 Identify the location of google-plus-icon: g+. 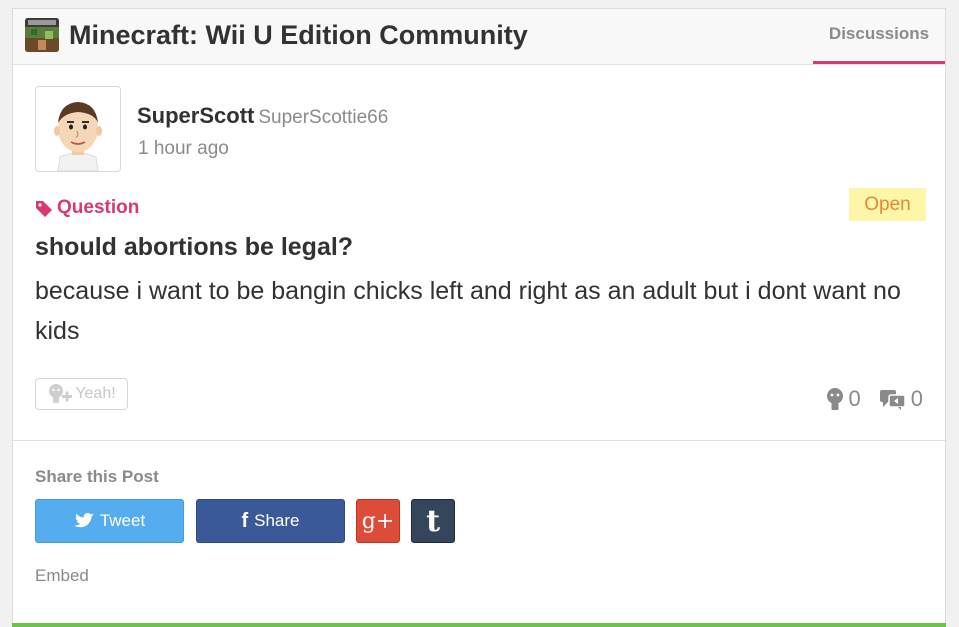
(378, 521).